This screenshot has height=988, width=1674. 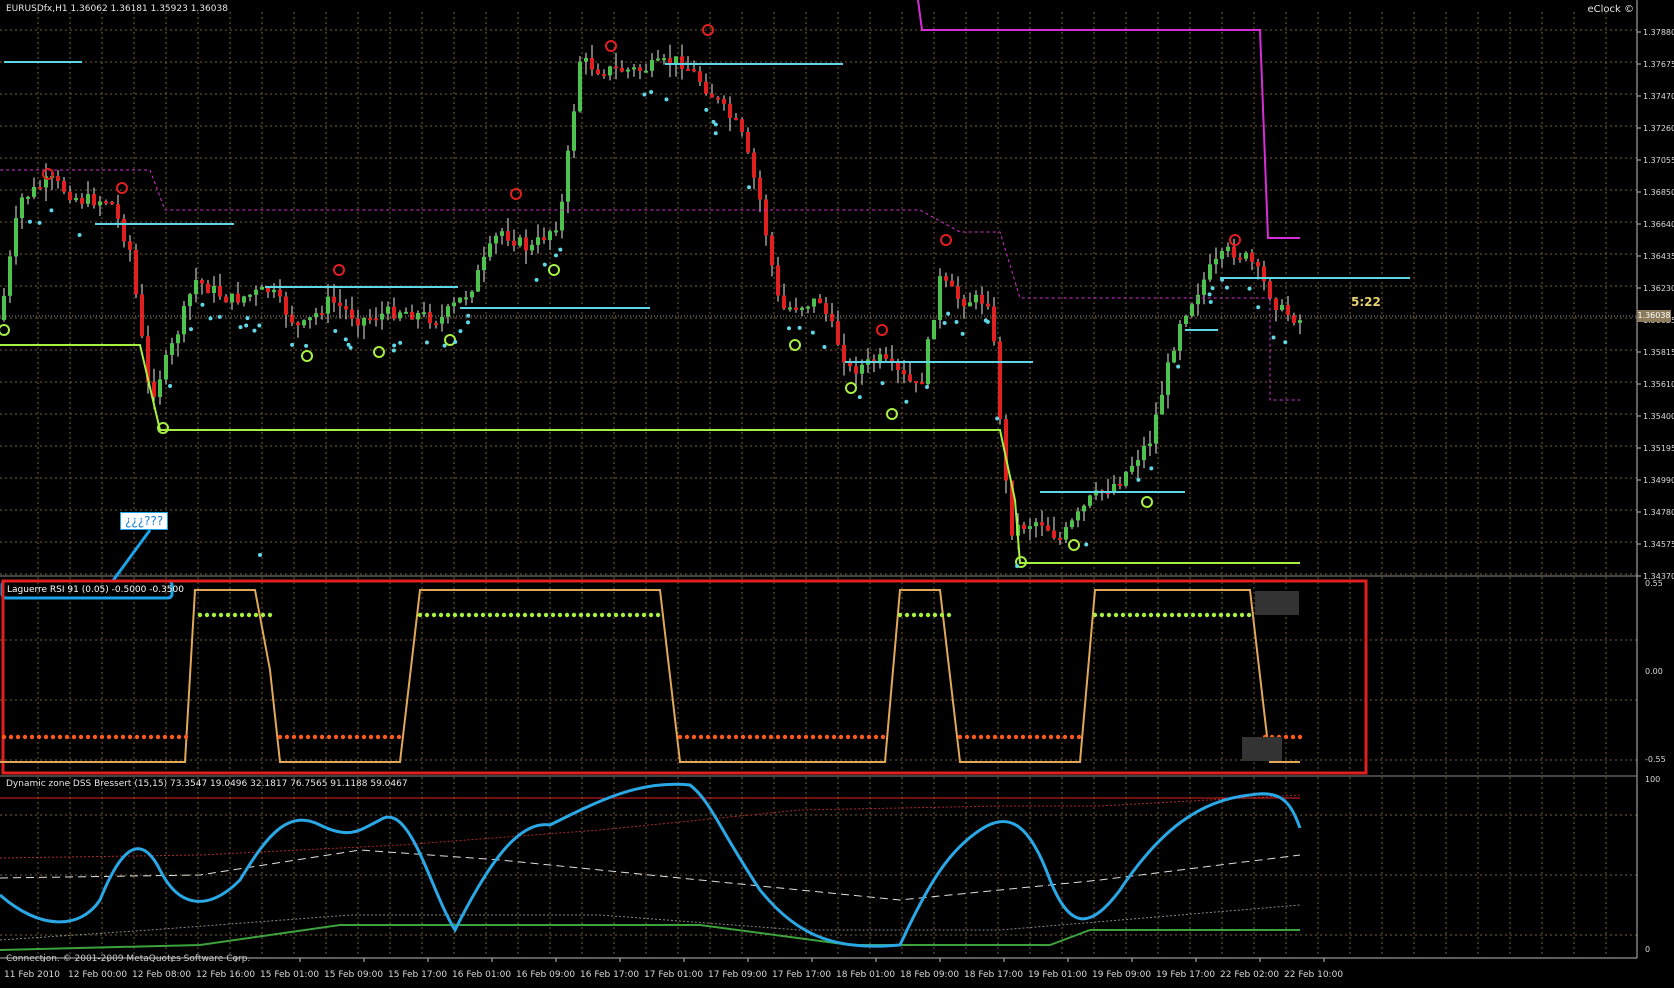 What do you see at coordinates (673, 975) in the screenshot?
I see `time-axis-label: 17 Feb 01:00` at bounding box center [673, 975].